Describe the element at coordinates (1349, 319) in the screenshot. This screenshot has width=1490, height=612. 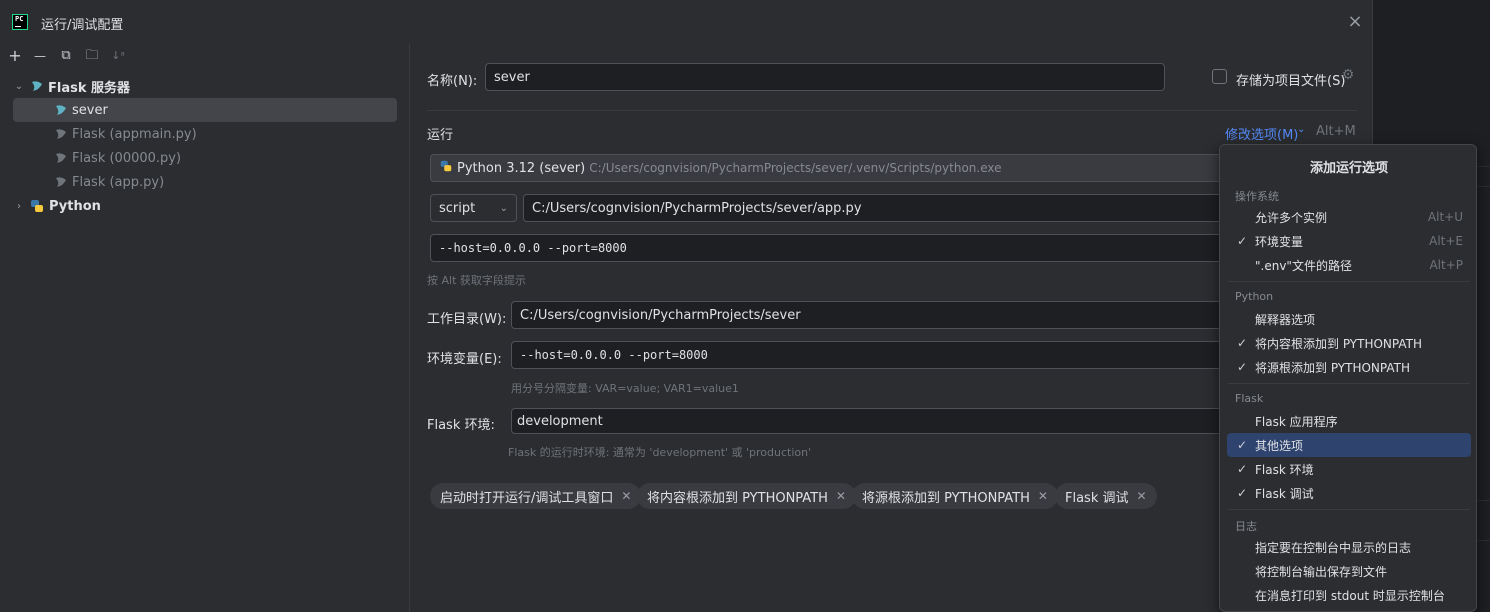
I see `menu-item-interpreter-options: 解释器选项` at that location.